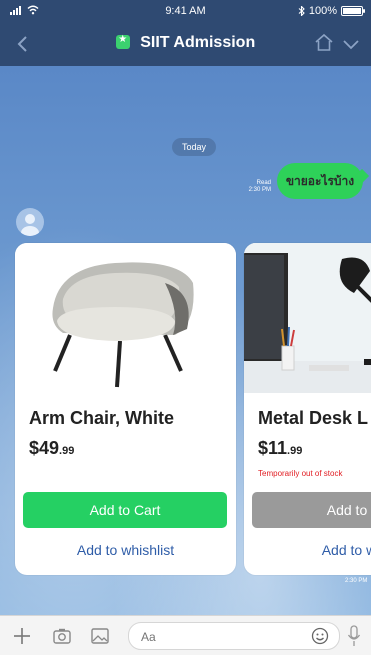 Image resolution: width=371 pixels, height=655 pixels. Describe the element at coordinates (194, 147) in the screenshot. I see `date-separator: Today` at that location.